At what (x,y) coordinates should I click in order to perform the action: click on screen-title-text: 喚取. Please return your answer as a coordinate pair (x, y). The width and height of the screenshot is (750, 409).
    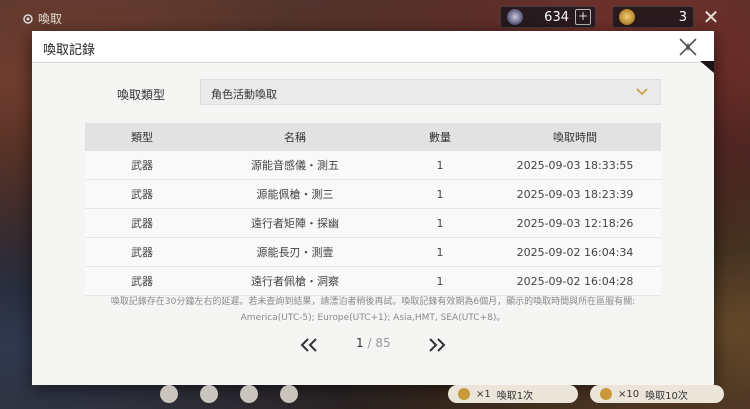
    Looking at the image, I should click on (50, 19).